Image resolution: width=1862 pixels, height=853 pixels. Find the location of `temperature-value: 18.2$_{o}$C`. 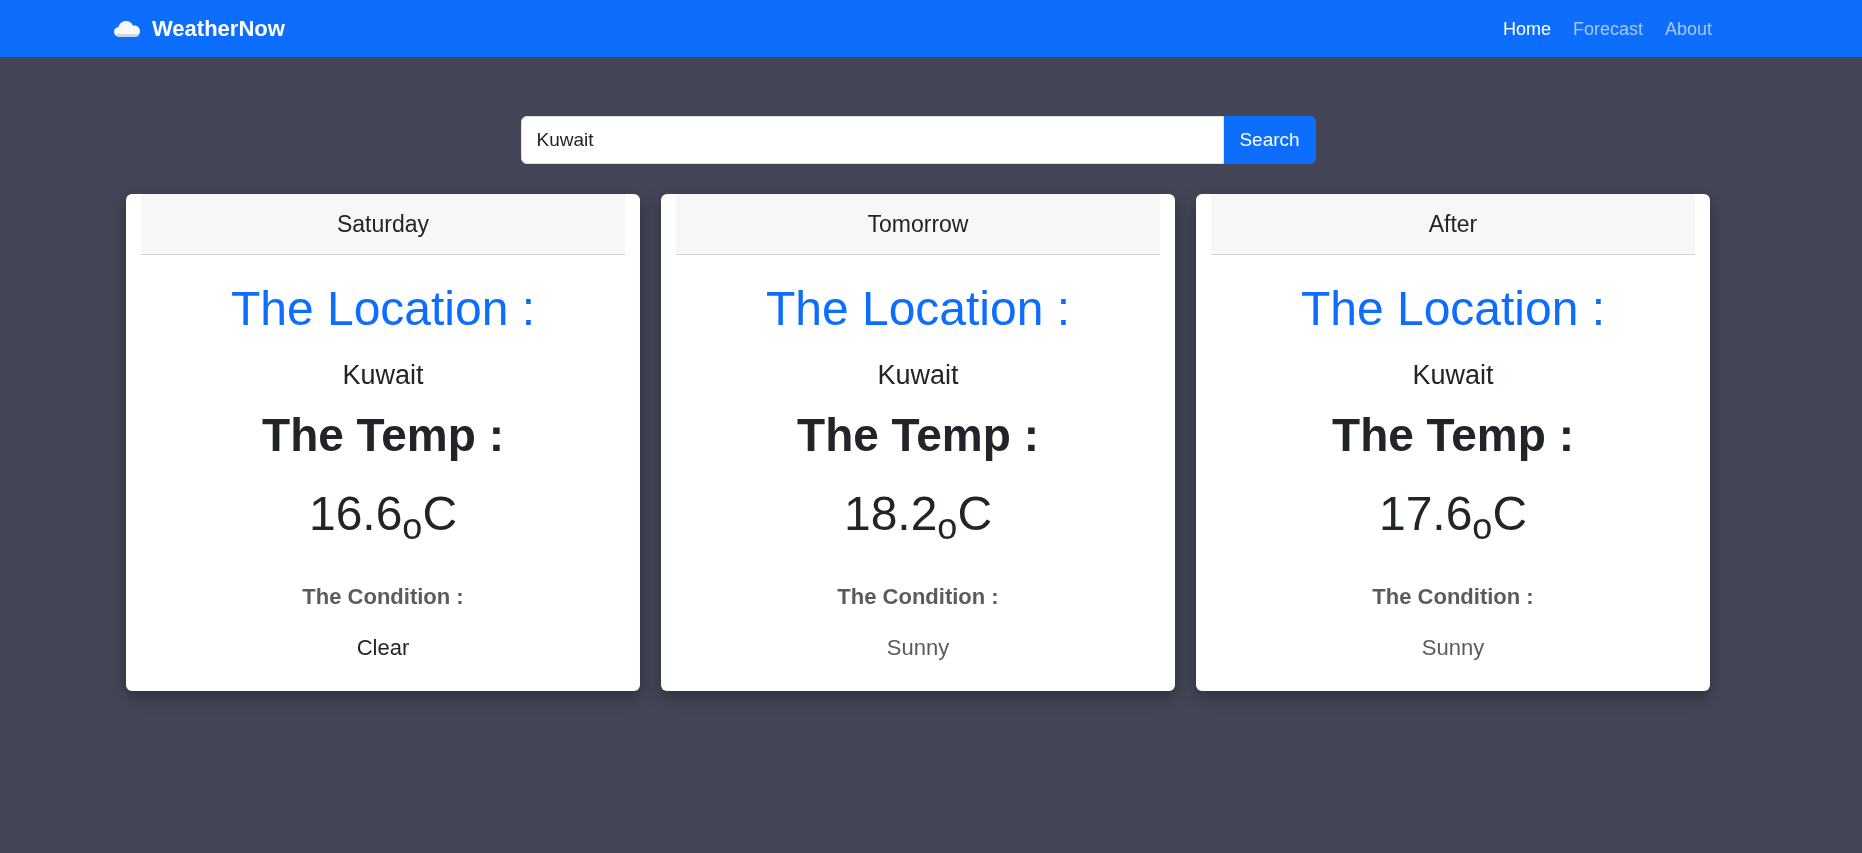

temperature-value: 18.2$_{o}$C is located at coordinates (918, 515).